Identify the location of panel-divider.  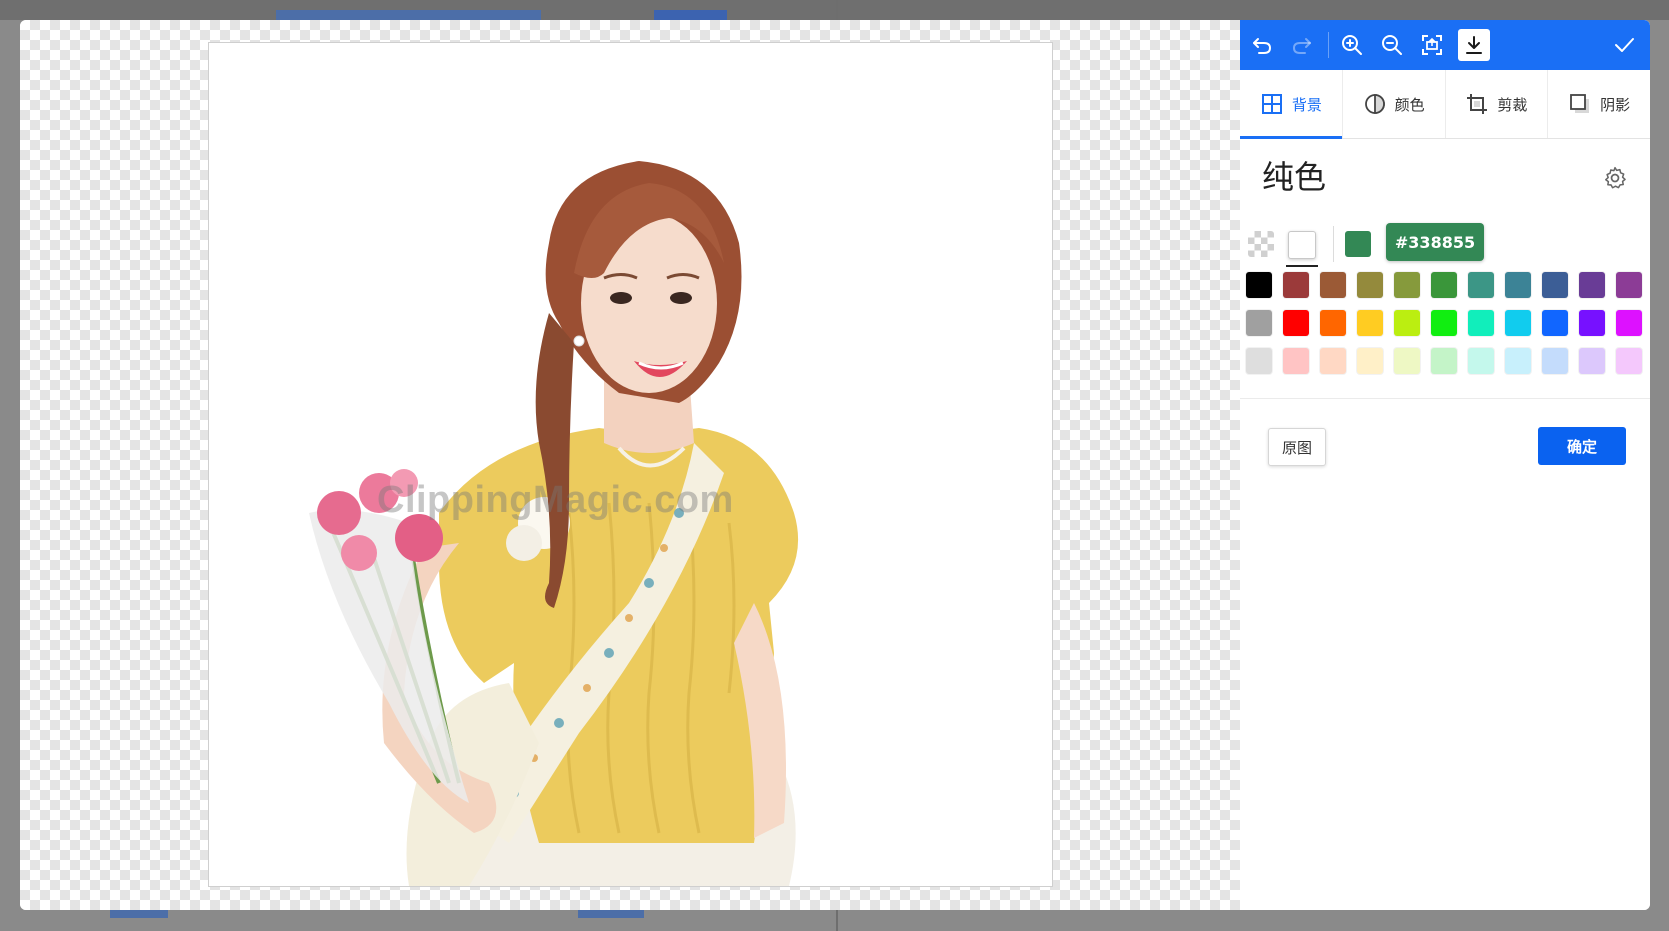
(1445, 398).